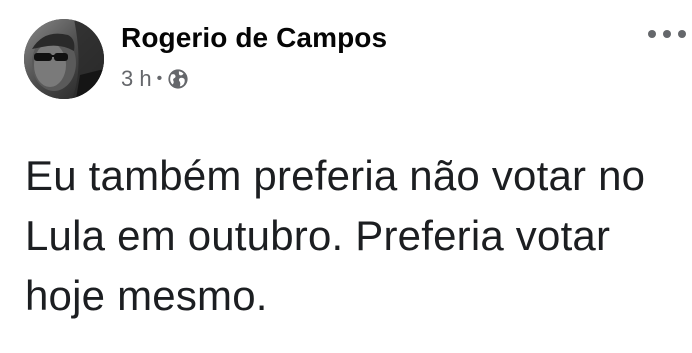 Image resolution: width=692 pixels, height=353 pixels. I want to click on avatar-photo, so click(64, 59).